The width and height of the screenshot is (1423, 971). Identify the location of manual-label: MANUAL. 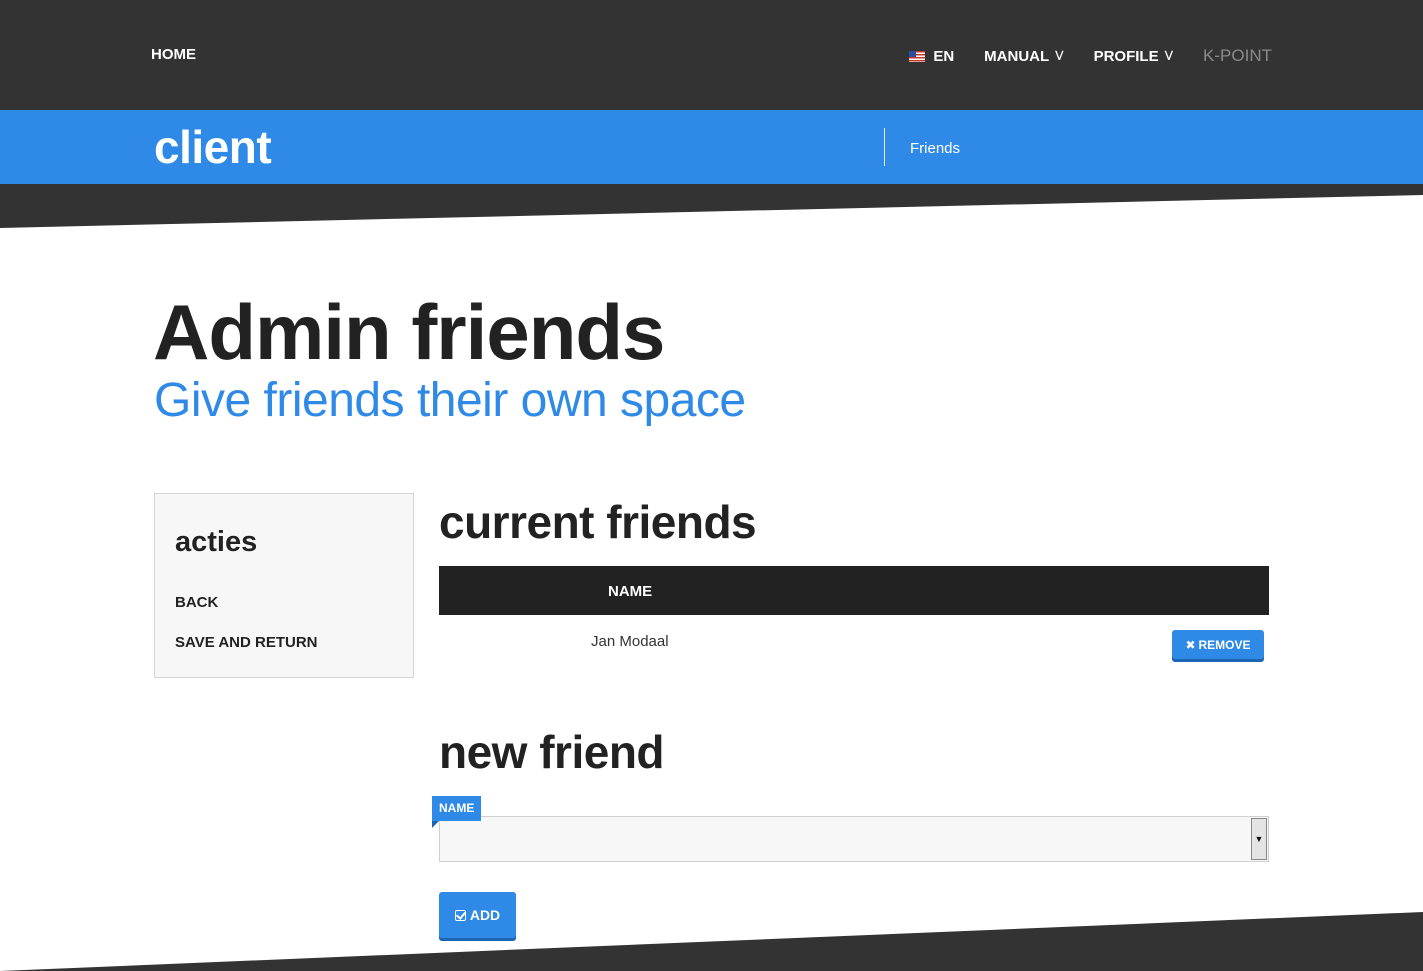
(1017, 56).